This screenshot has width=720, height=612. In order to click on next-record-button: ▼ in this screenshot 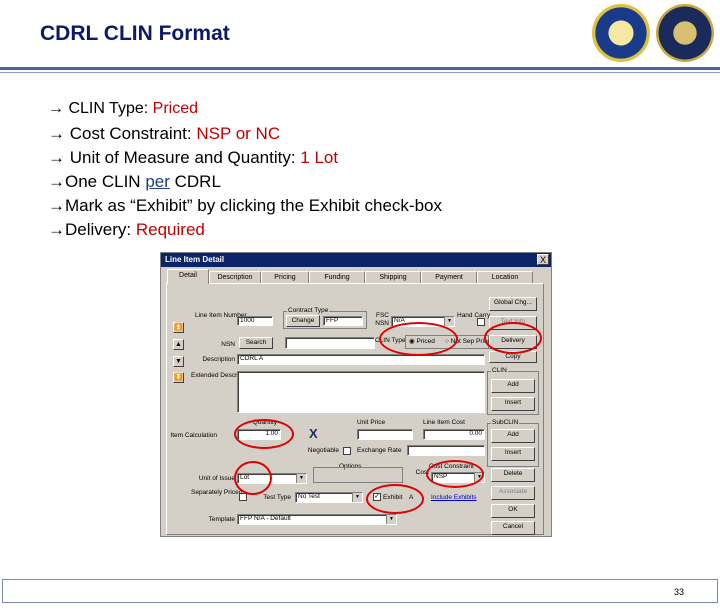, I will do `click(178, 361)`.